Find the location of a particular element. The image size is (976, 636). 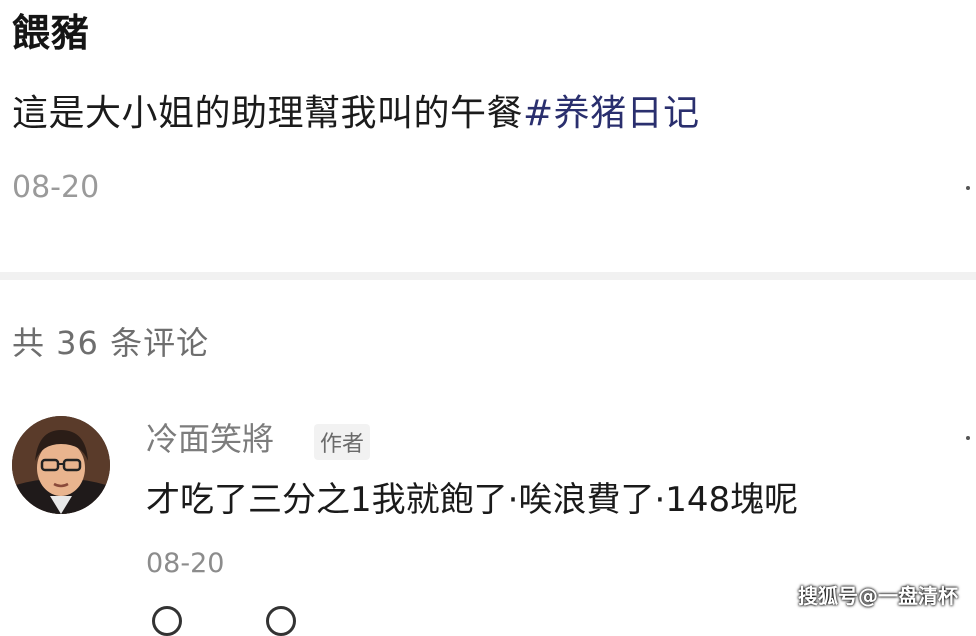

post-date: 08-20 is located at coordinates (56, 187).